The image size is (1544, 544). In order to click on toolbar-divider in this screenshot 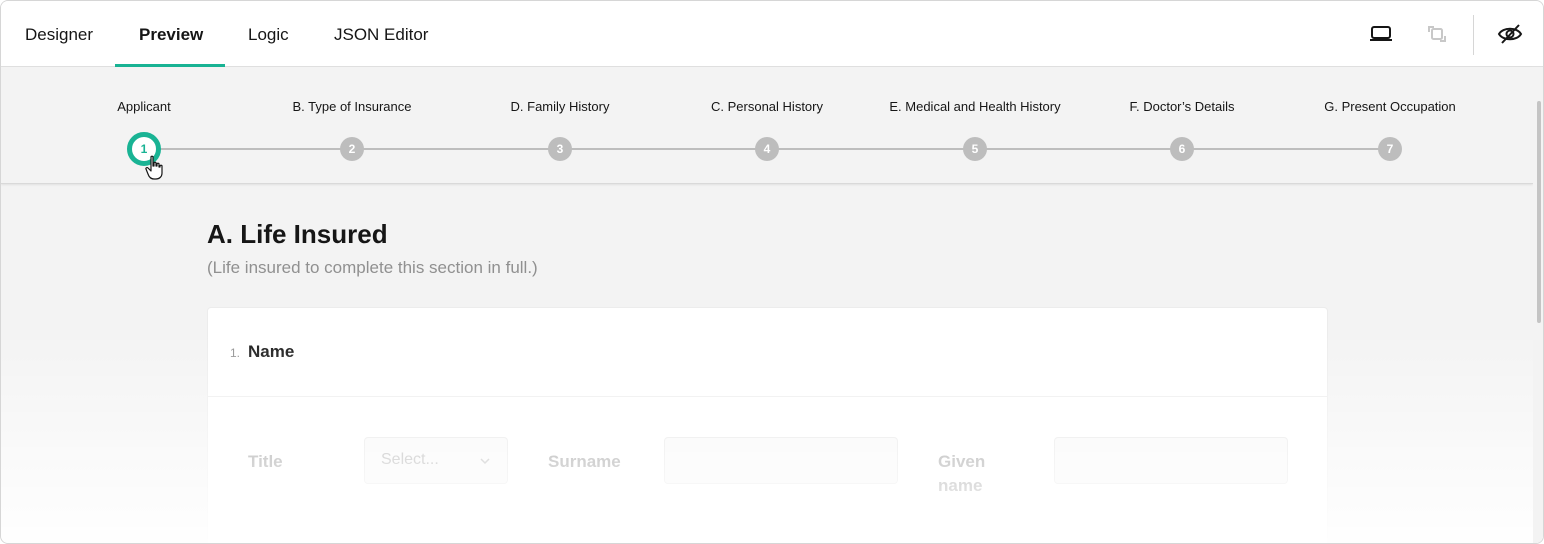, I will do `click(1473, 35)`.